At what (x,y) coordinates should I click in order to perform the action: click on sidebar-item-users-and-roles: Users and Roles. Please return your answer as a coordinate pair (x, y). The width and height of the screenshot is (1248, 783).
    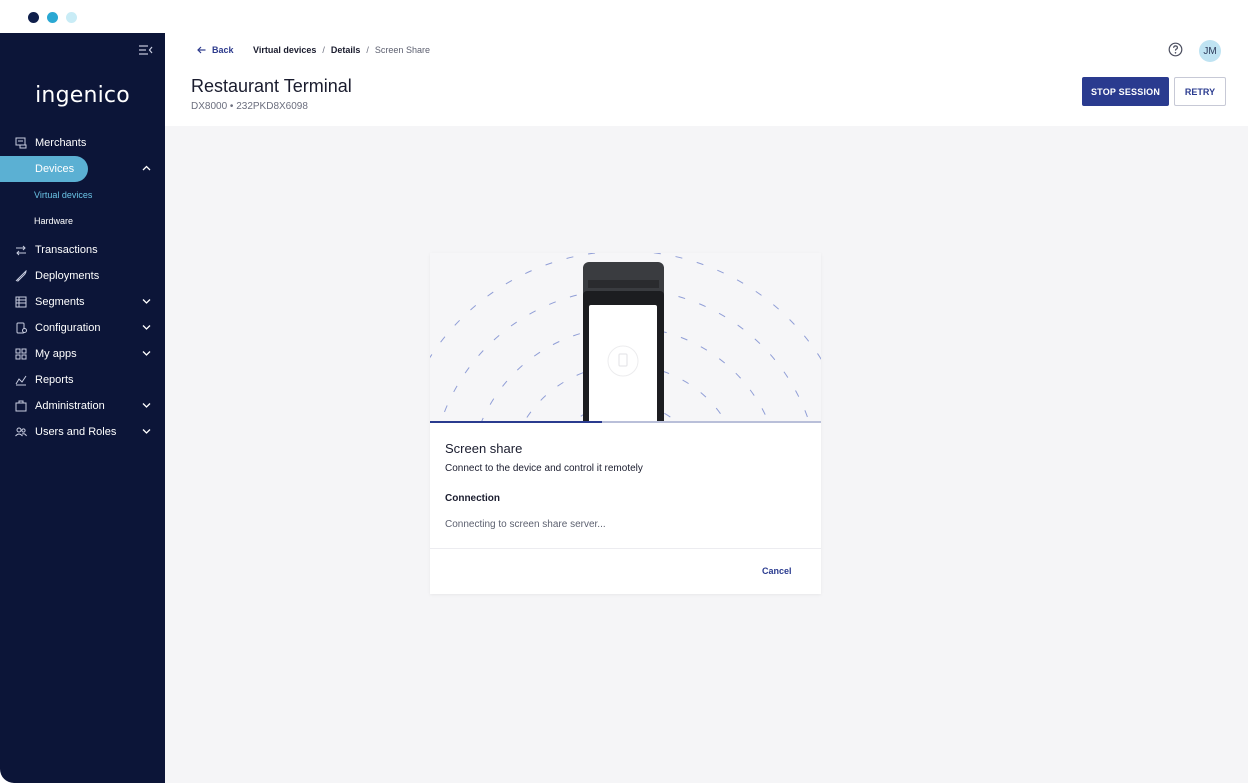
    Looking at the image, I should click on (82, 432).